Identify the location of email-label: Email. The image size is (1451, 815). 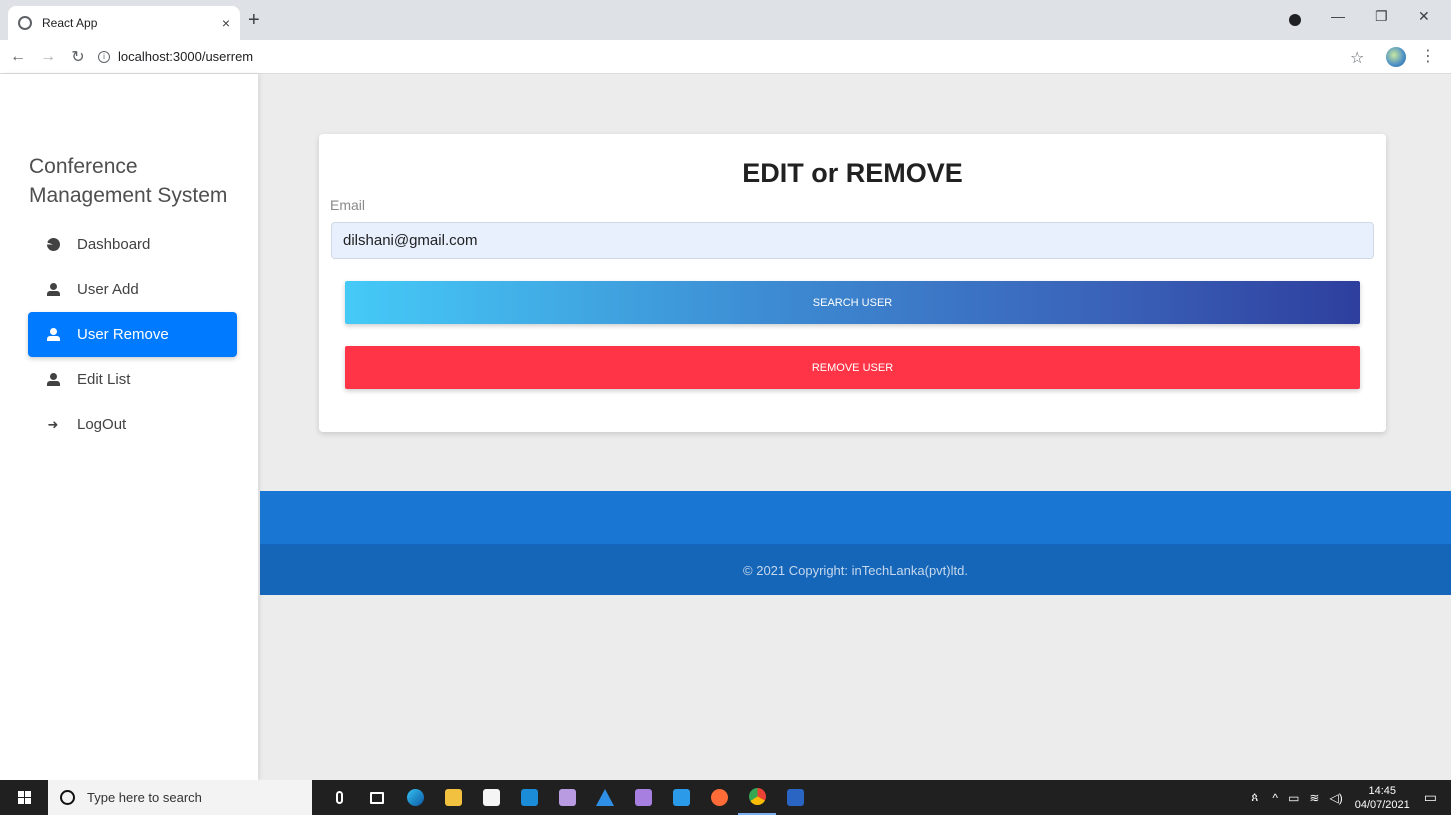
(348, 205).